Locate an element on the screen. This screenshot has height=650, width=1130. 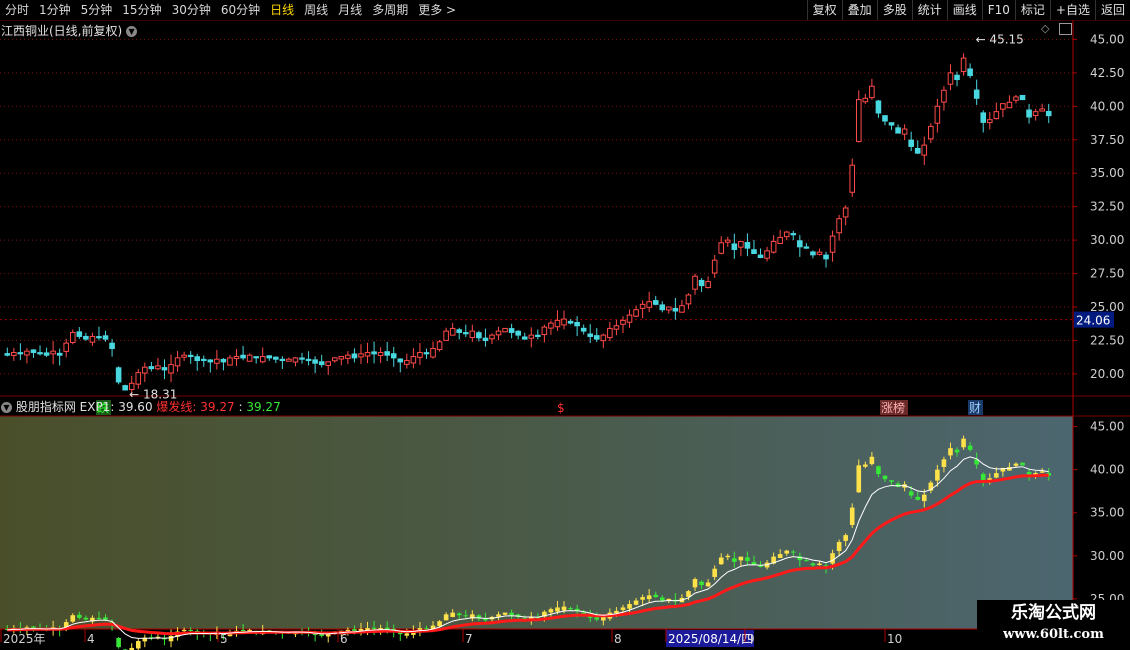
statistics-button: 统计 is located at coordinates (929, 10).